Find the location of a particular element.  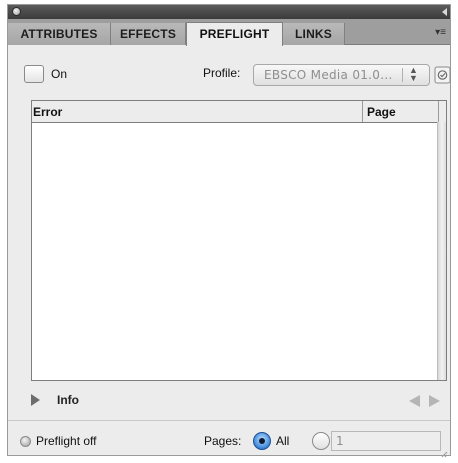

tab-bar: ATTRIBUTES EFFECTS PREFLIGHT LINKS ▾≡ is located at coordinates (229, 32).